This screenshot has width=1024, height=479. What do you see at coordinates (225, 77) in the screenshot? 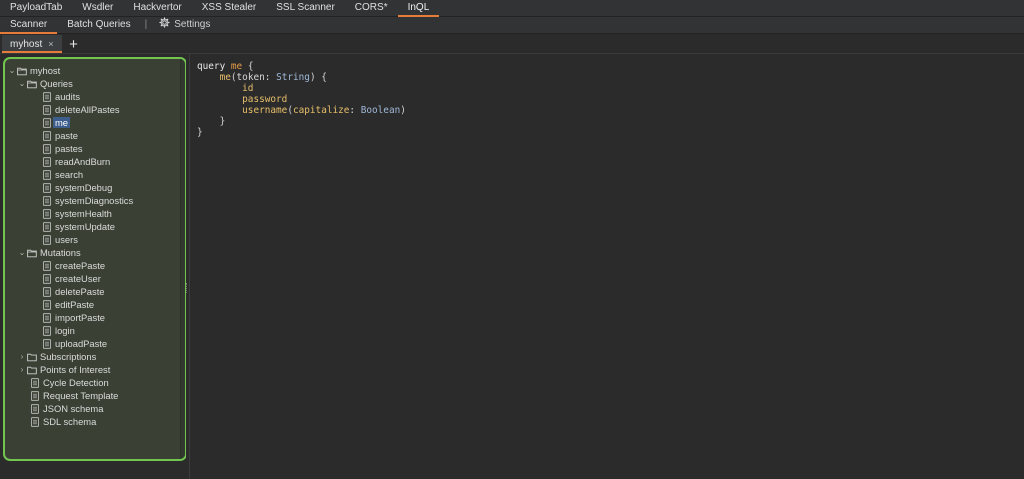
I see `code-field: me` at bounding box center [225, 77].